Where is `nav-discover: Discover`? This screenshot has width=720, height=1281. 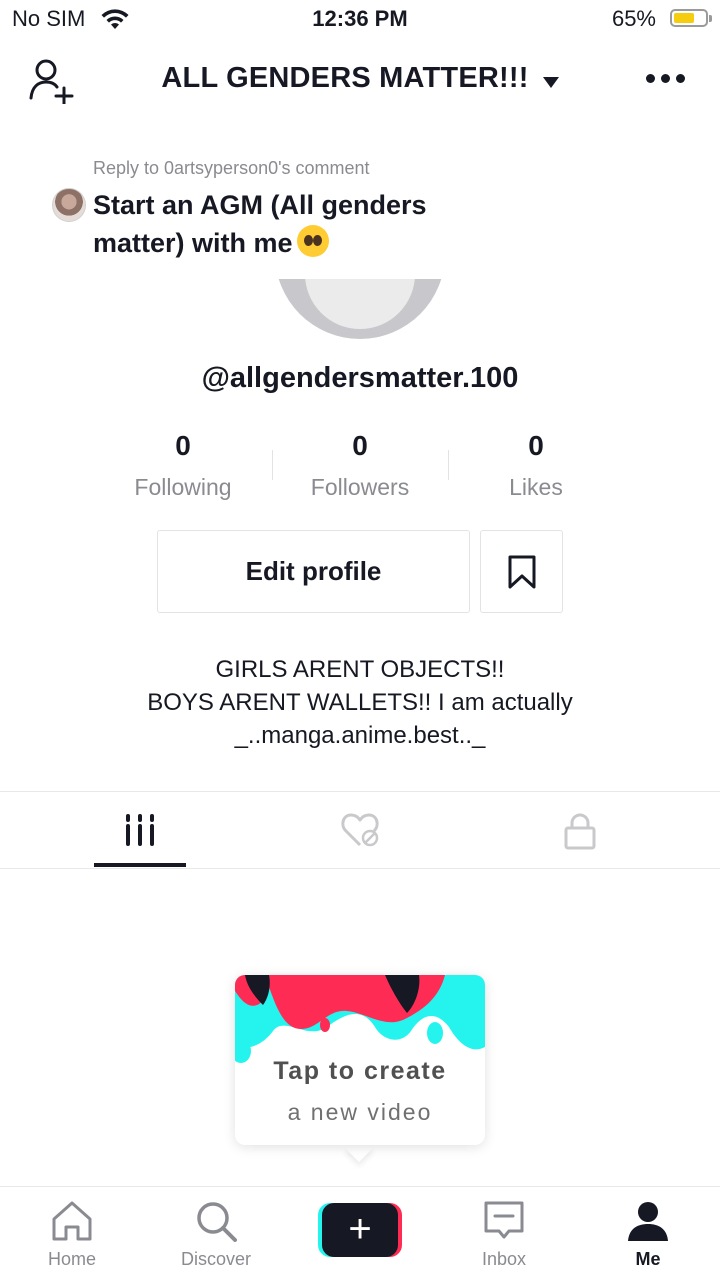
nav-discover: Discover is located at coordinates (216, 1234).